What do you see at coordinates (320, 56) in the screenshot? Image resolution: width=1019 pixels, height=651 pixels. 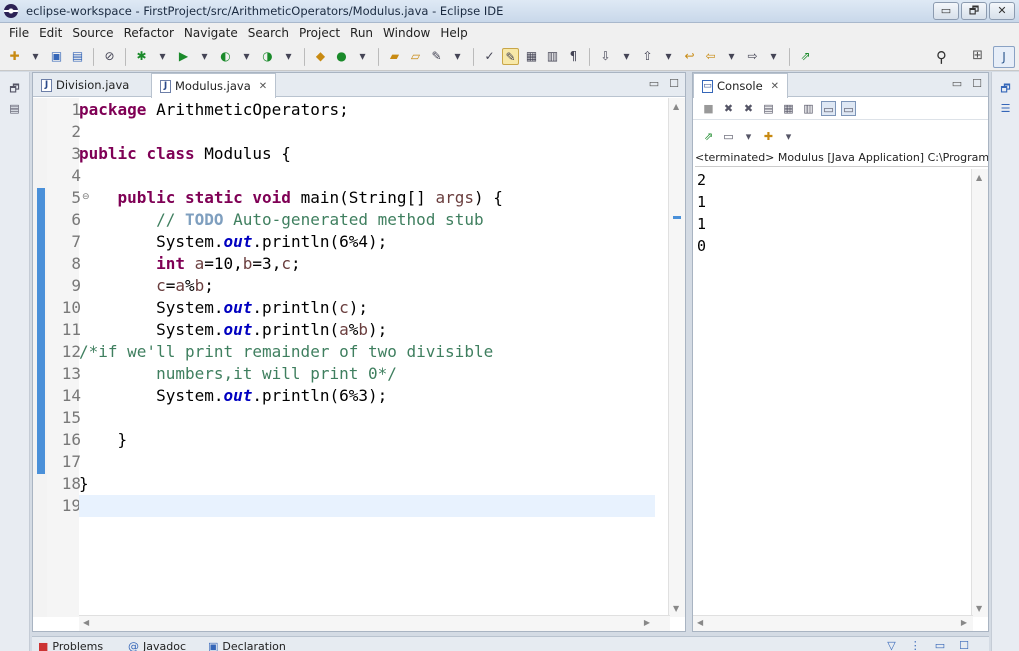 I see `new-java-package-icon: ◆` at bounding box center [320, 56].